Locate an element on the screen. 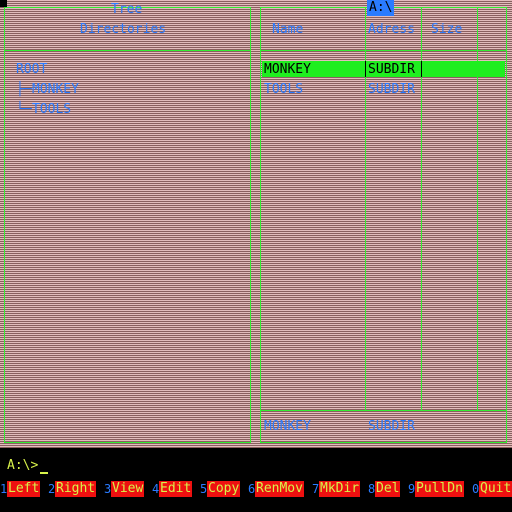 The height and width of the screenshot is (512, 512). fkey-label: PullDn is located at coordinates (439, 489).